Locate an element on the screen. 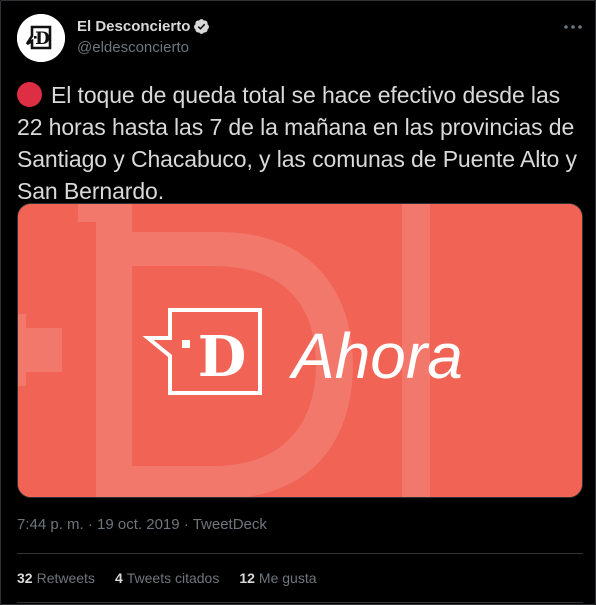 The image size is (596, 605). tweet-date: 19 oct. 2019 is located at coordinates (138, 524).